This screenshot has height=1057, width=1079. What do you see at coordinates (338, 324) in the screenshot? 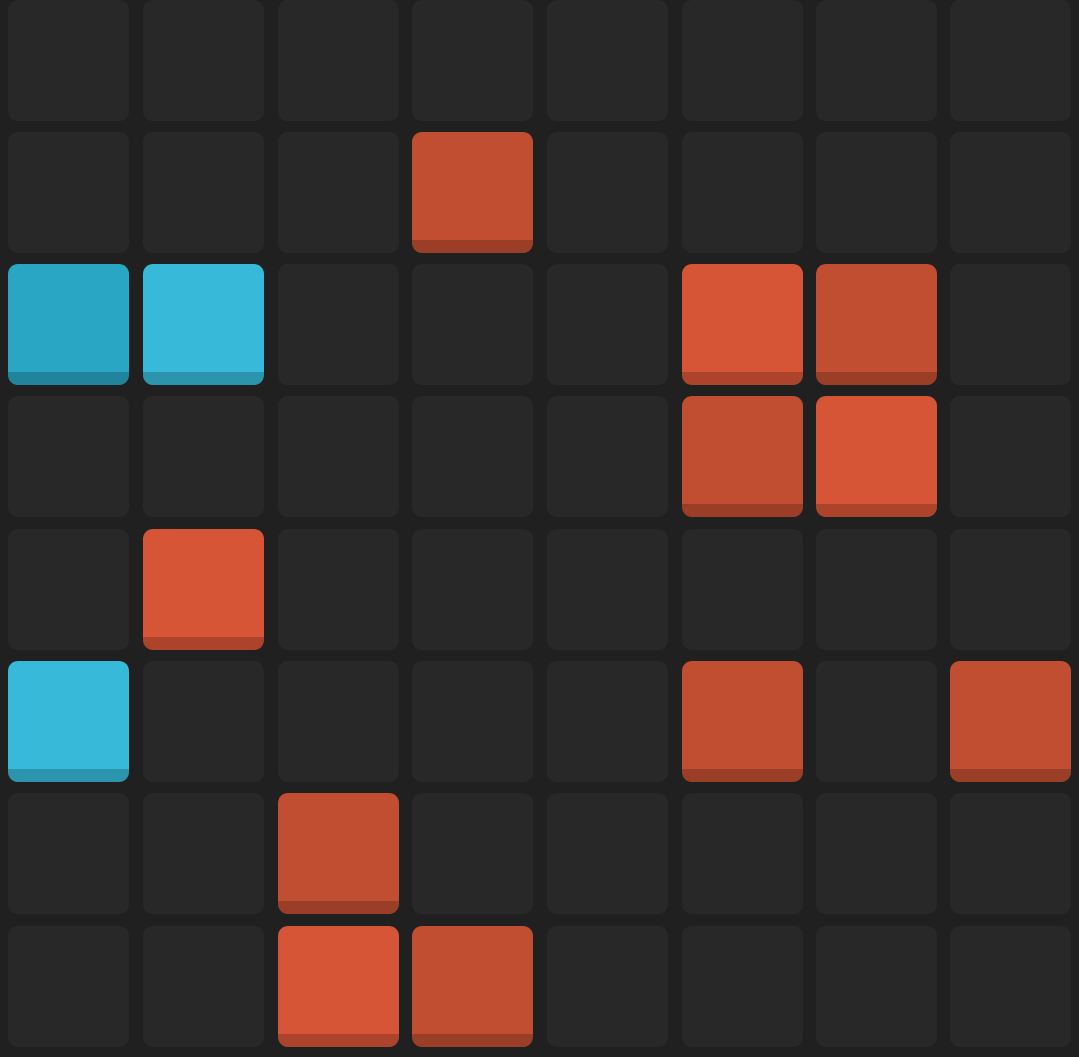
I see `empty-cell-r3-c3` at bounding box center [338, 324].